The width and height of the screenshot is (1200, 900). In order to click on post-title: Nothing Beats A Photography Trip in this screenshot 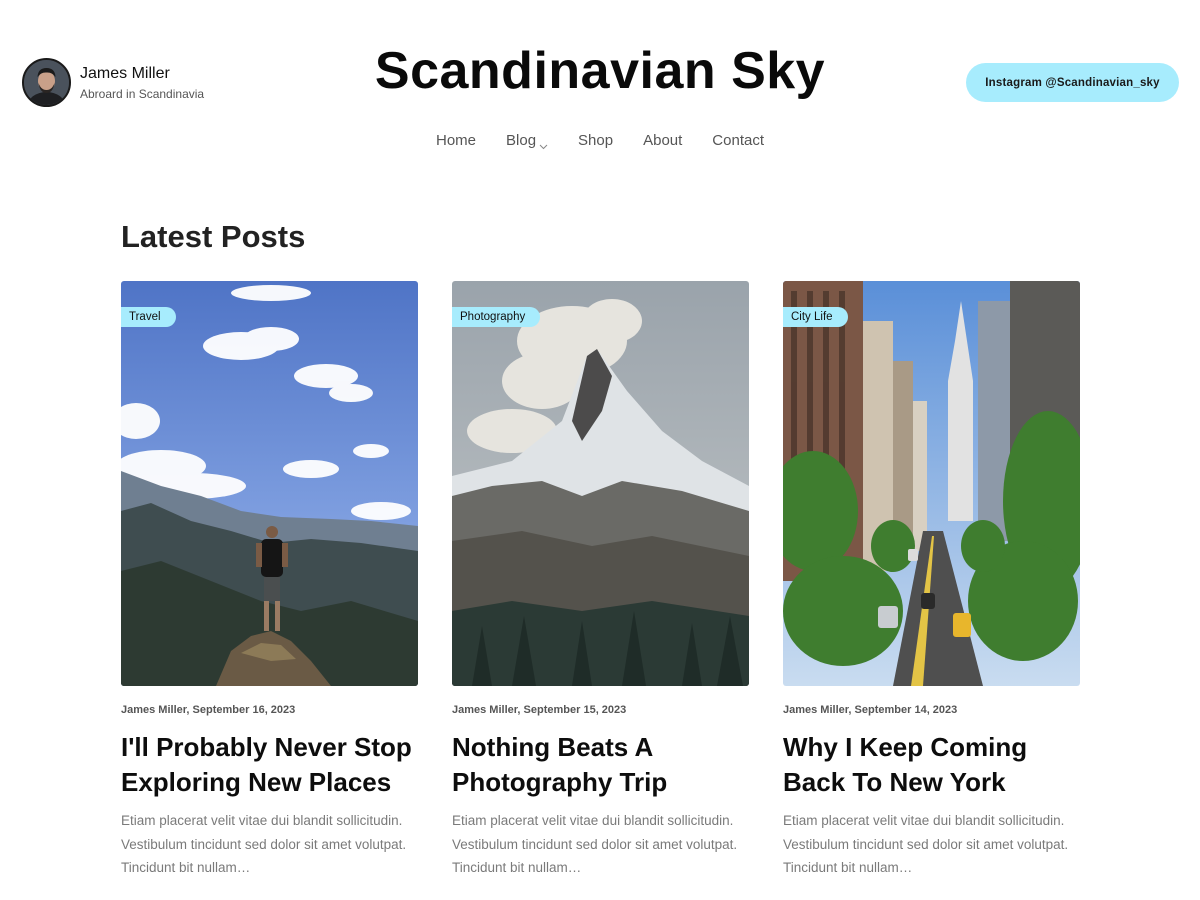, I will do `click(600, 765)`.